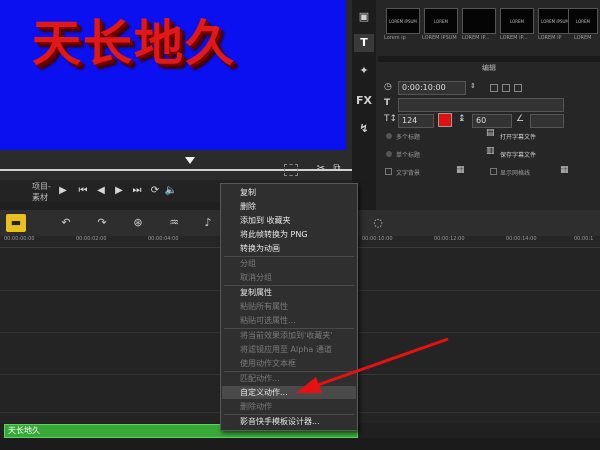 The image size is (600, 450). I want to click on split-clip-icon: ✂, so click(321, 169).